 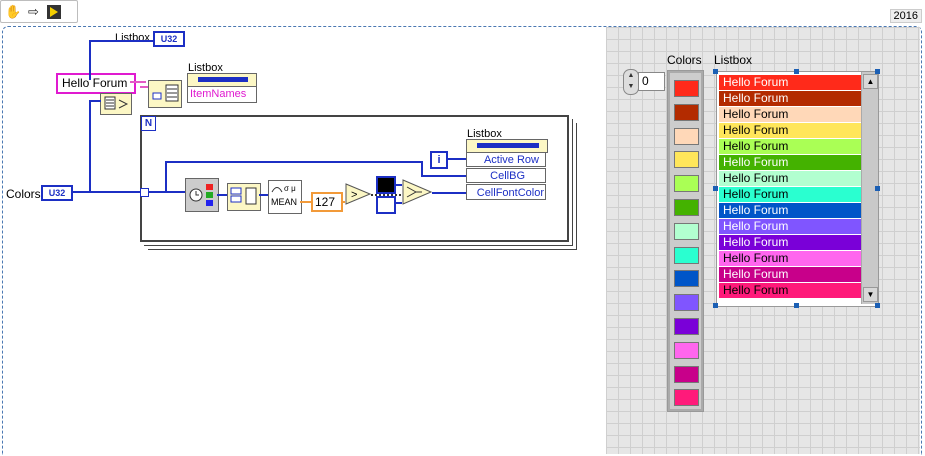 I want to click on hand-icon: ✋, so click(x=13, y=11).